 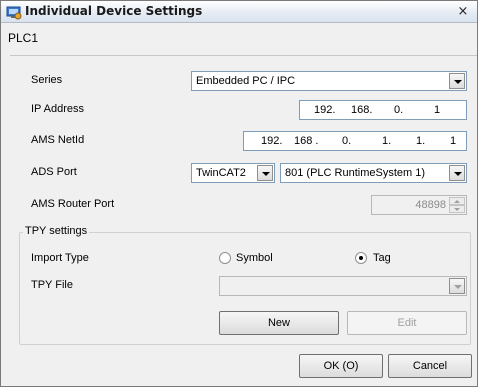 What do you see at coordinates (279, 323) in the screenshot?
I see `new-button: New` at bounding box center [279, 323].